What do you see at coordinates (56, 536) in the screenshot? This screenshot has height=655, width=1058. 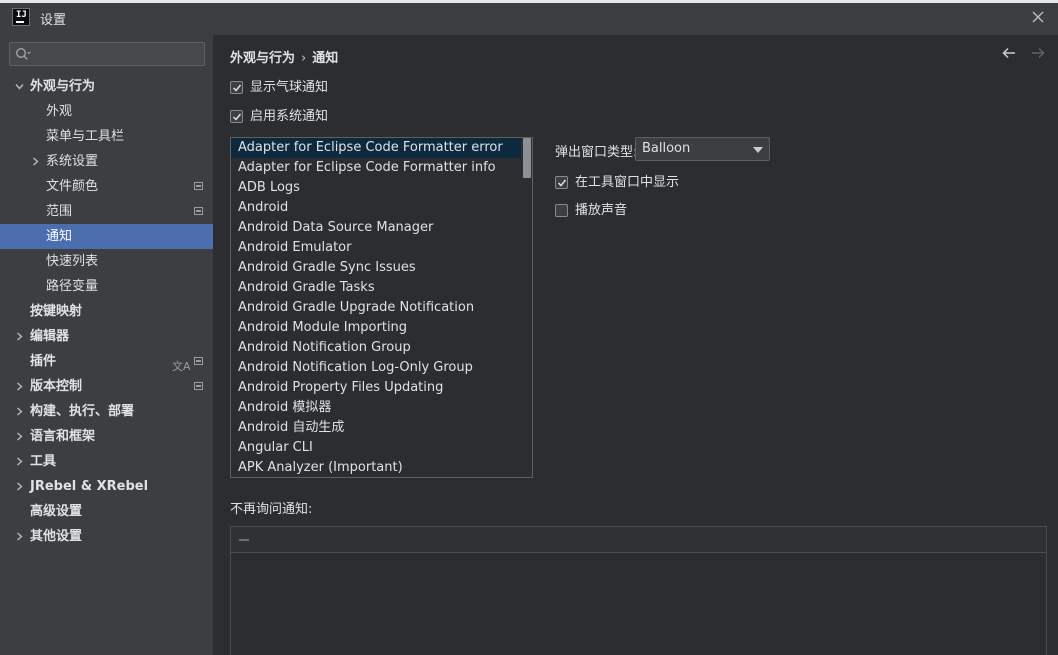 I see `sidebar-item-label: 其他设置` at bounding box center [56, 536].